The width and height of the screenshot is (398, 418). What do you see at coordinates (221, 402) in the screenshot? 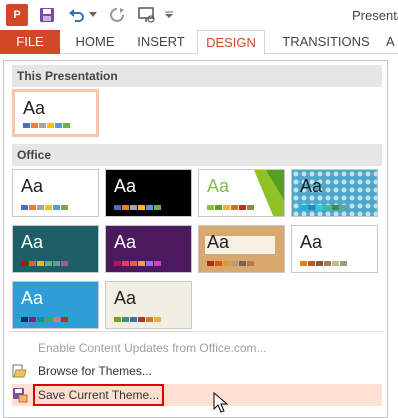
I see `mouse-pointer-icon` at bounding box center [221, 402].